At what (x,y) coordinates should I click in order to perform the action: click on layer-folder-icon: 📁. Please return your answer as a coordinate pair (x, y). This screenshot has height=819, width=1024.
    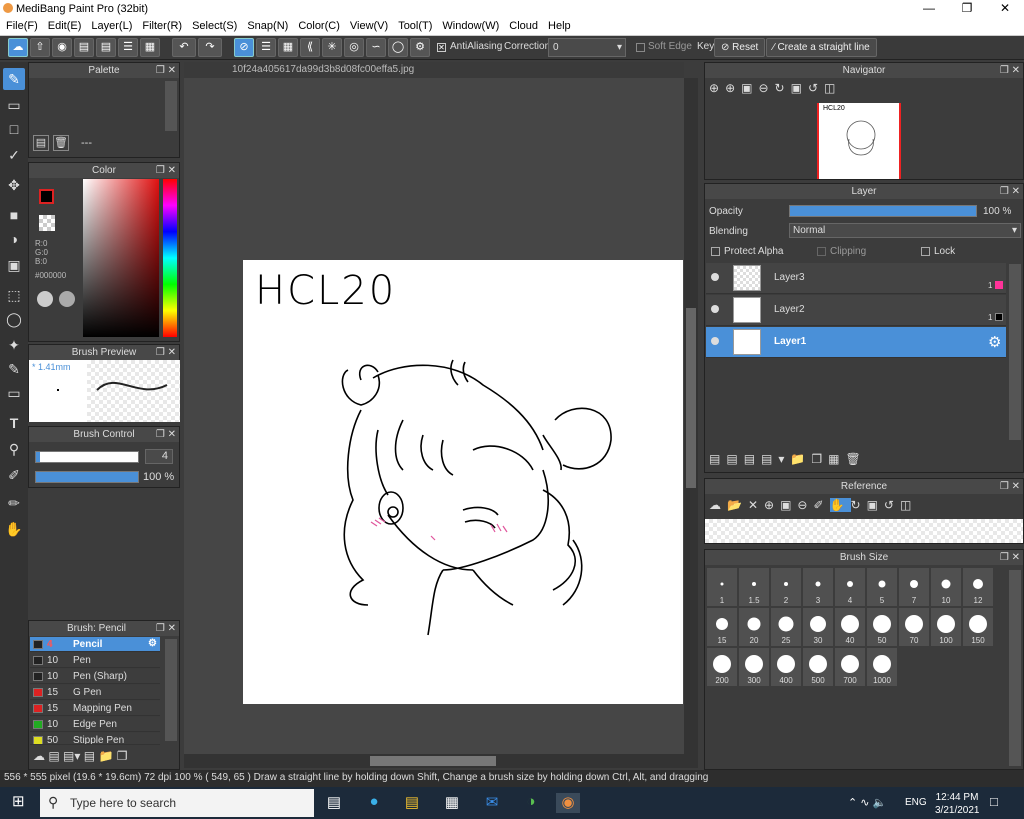
    Looking at the image, I should click on (800, 459).